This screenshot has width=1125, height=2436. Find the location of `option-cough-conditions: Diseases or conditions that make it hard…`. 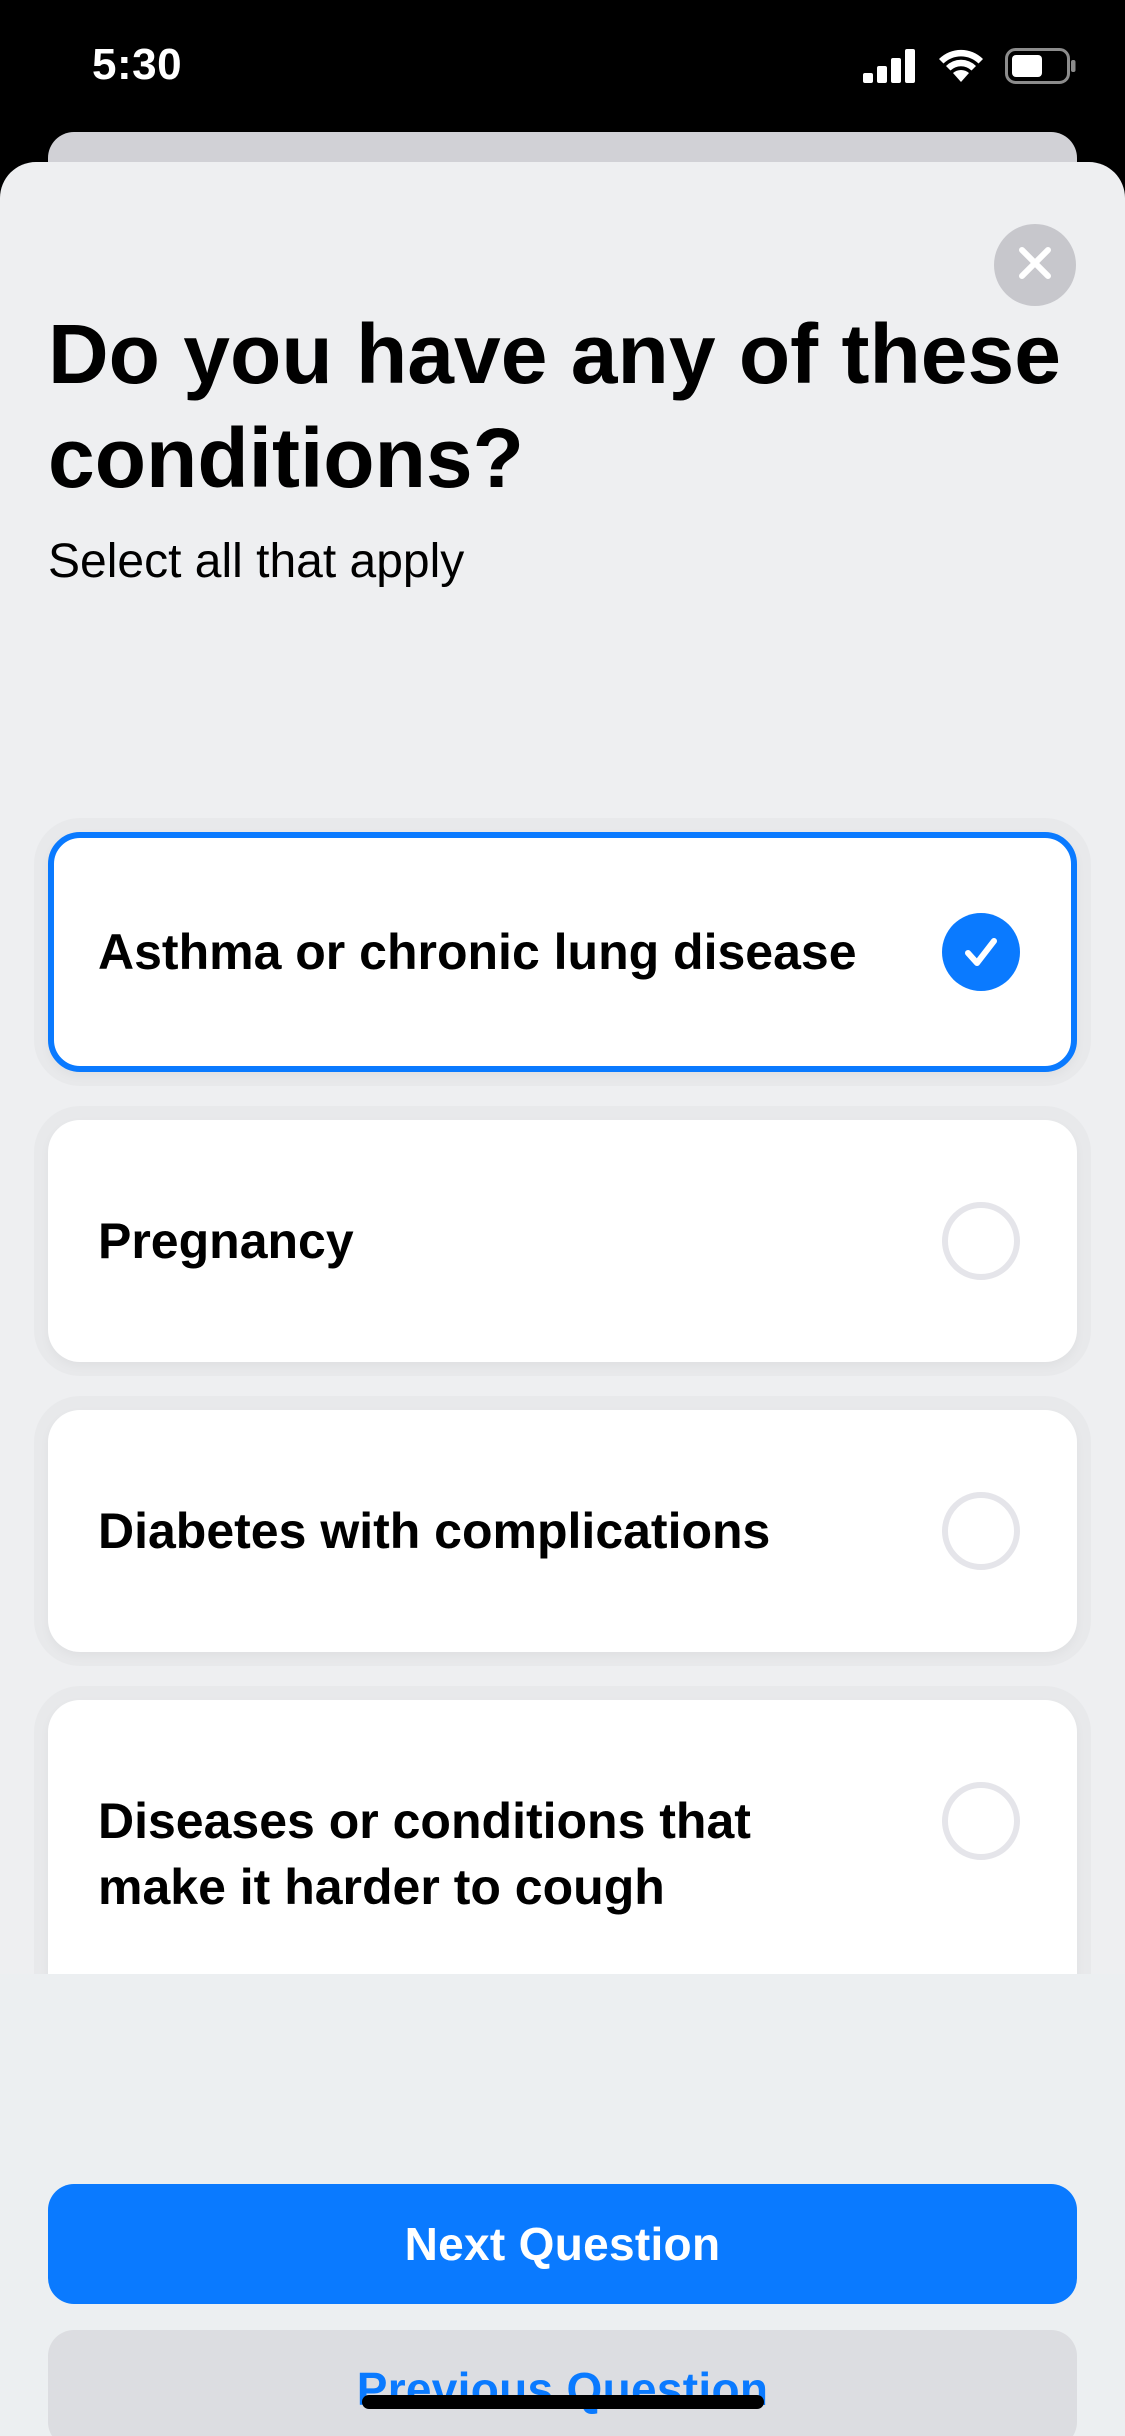

option-cough-conditions: Diseases or conditions that make it hard… is located at coordinates (562, 1854).